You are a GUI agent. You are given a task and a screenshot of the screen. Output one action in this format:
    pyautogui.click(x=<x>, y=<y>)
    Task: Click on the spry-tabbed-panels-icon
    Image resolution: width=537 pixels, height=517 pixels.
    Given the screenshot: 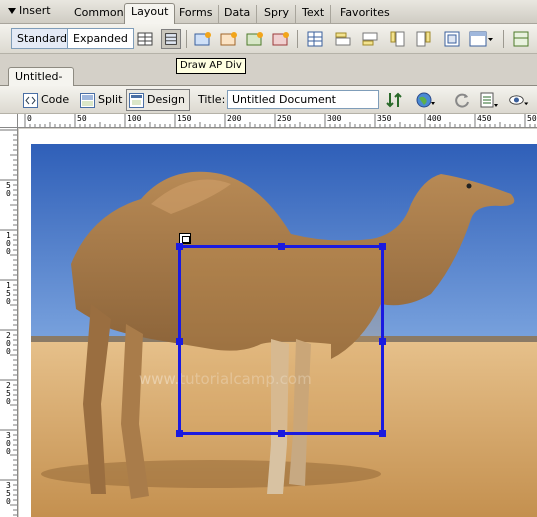 What is the action you would take?
    pyautogui.click(x=229, y=39)
    